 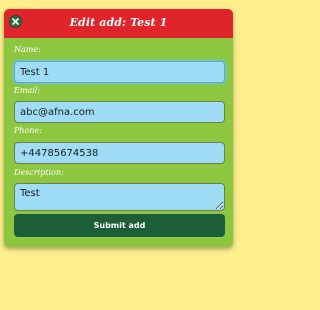 I want to click on dialog-header: Edit add: Test 1, so click(x=118, y=23).